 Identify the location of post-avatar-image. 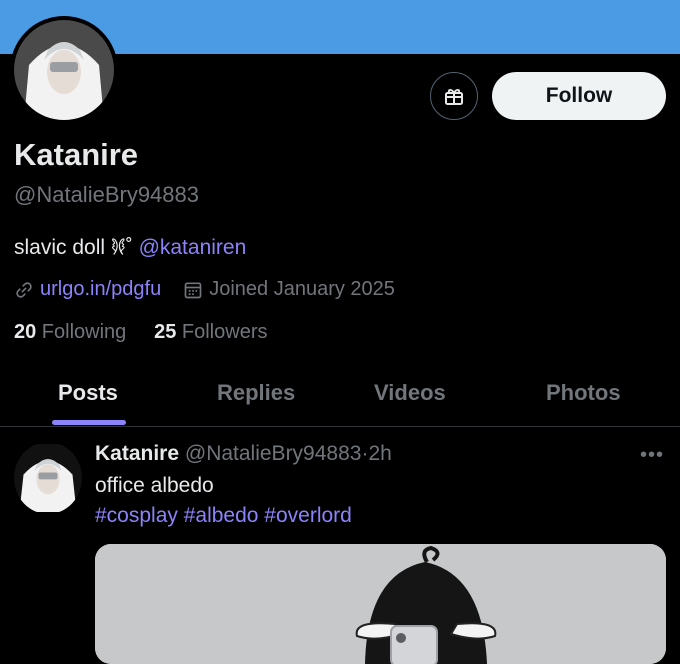
(48, 478).